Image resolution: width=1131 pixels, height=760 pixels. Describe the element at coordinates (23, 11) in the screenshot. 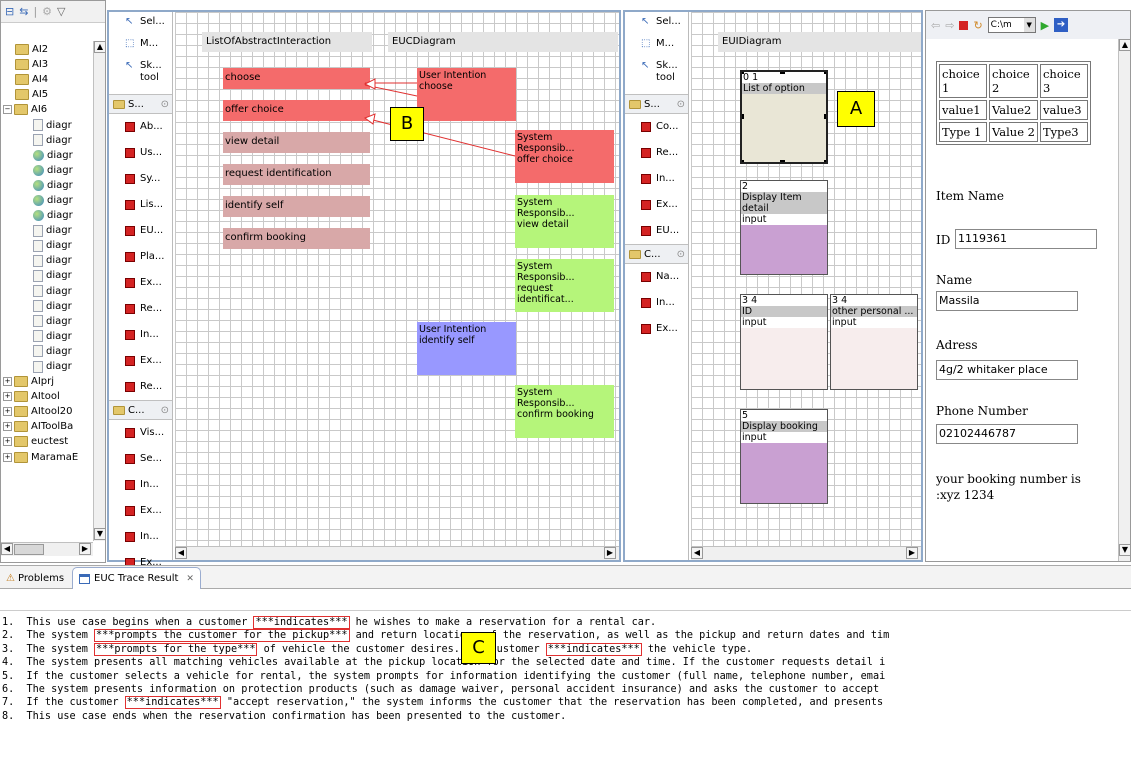

I see `link-editor-icon: ⇆` at that location.